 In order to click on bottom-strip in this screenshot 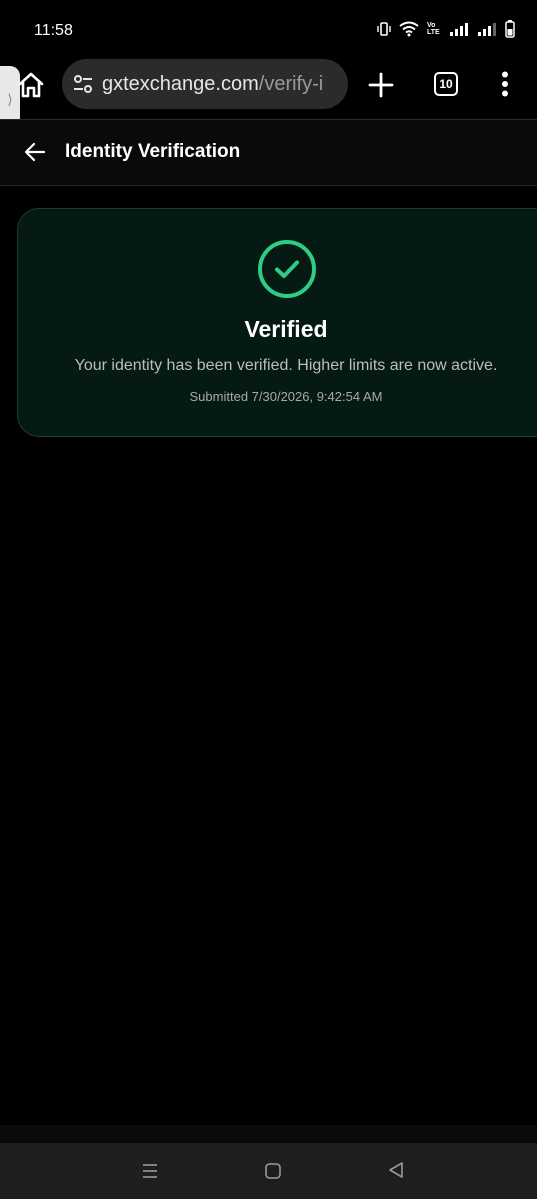, I will do `click(268, 1134)`.